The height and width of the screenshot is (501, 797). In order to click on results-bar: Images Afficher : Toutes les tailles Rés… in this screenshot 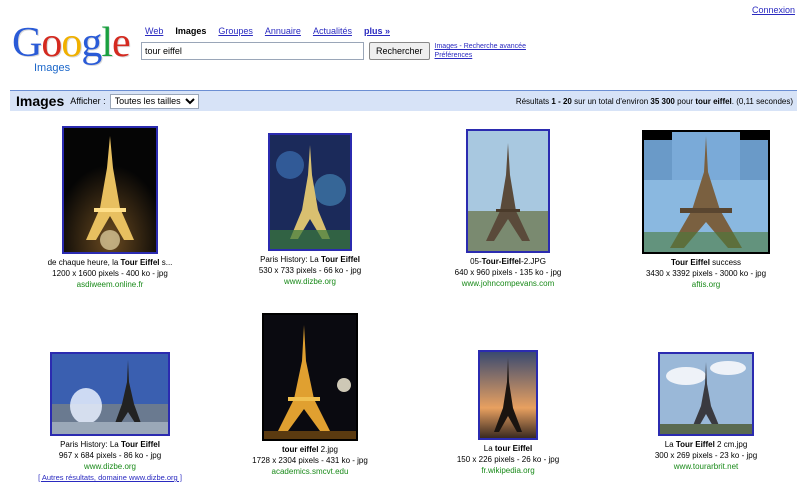, I will do `click(403, 100)`.